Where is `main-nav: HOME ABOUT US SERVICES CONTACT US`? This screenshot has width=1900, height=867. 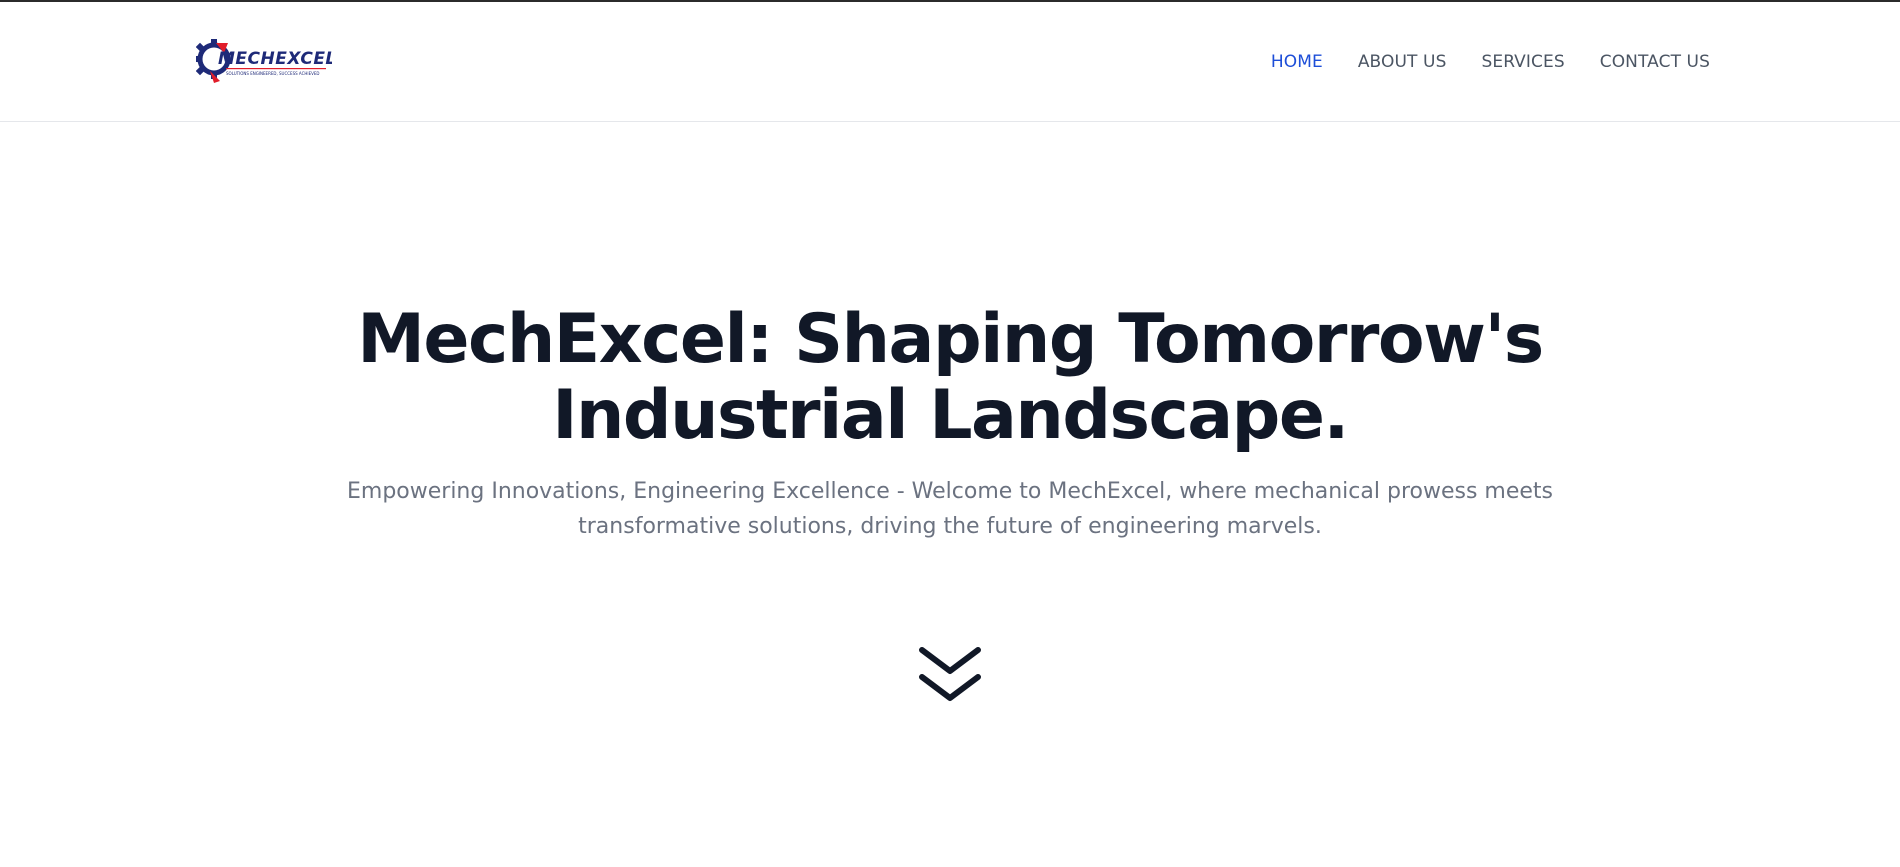 main-nav: HOME ABOUT US SERVICES CONTACT US is located at coordinates (1490, 62).